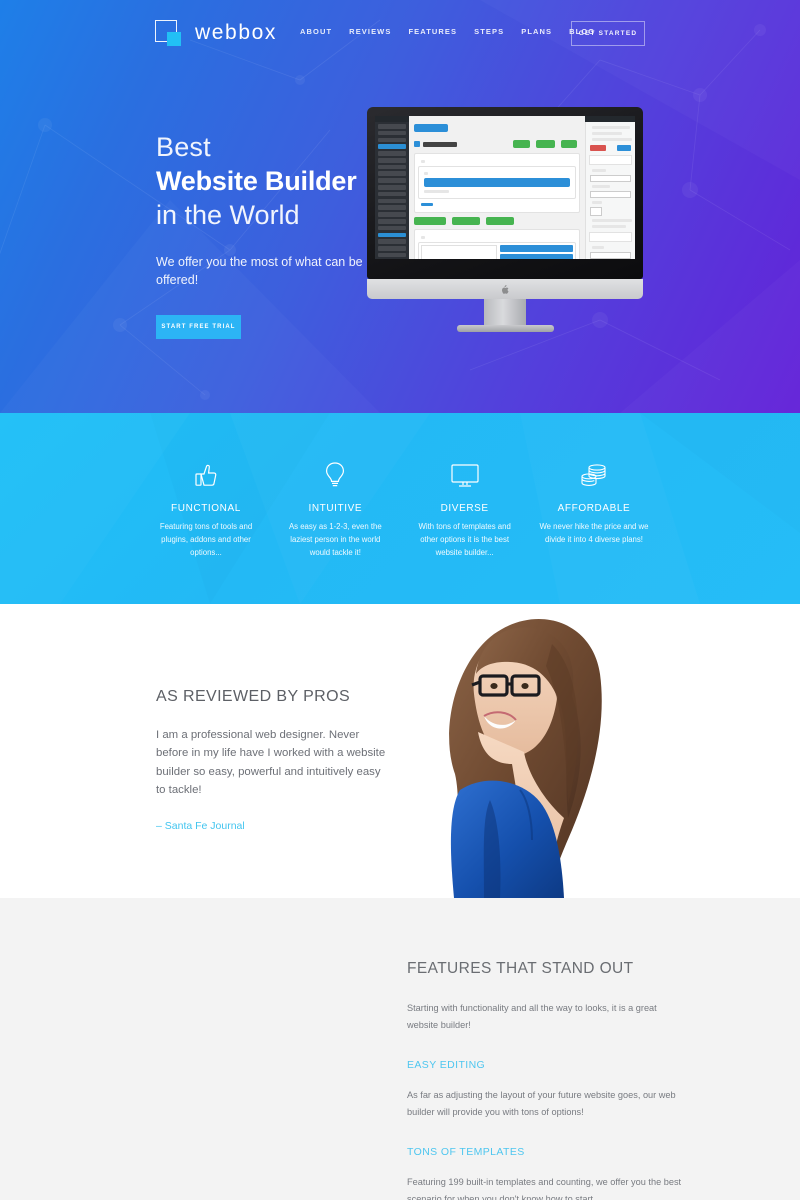 The image size is (800, 1200). Describe the element at coordinates (432, 31) in the screenshot. I see `nav-item-features: FEATURES` at that location.